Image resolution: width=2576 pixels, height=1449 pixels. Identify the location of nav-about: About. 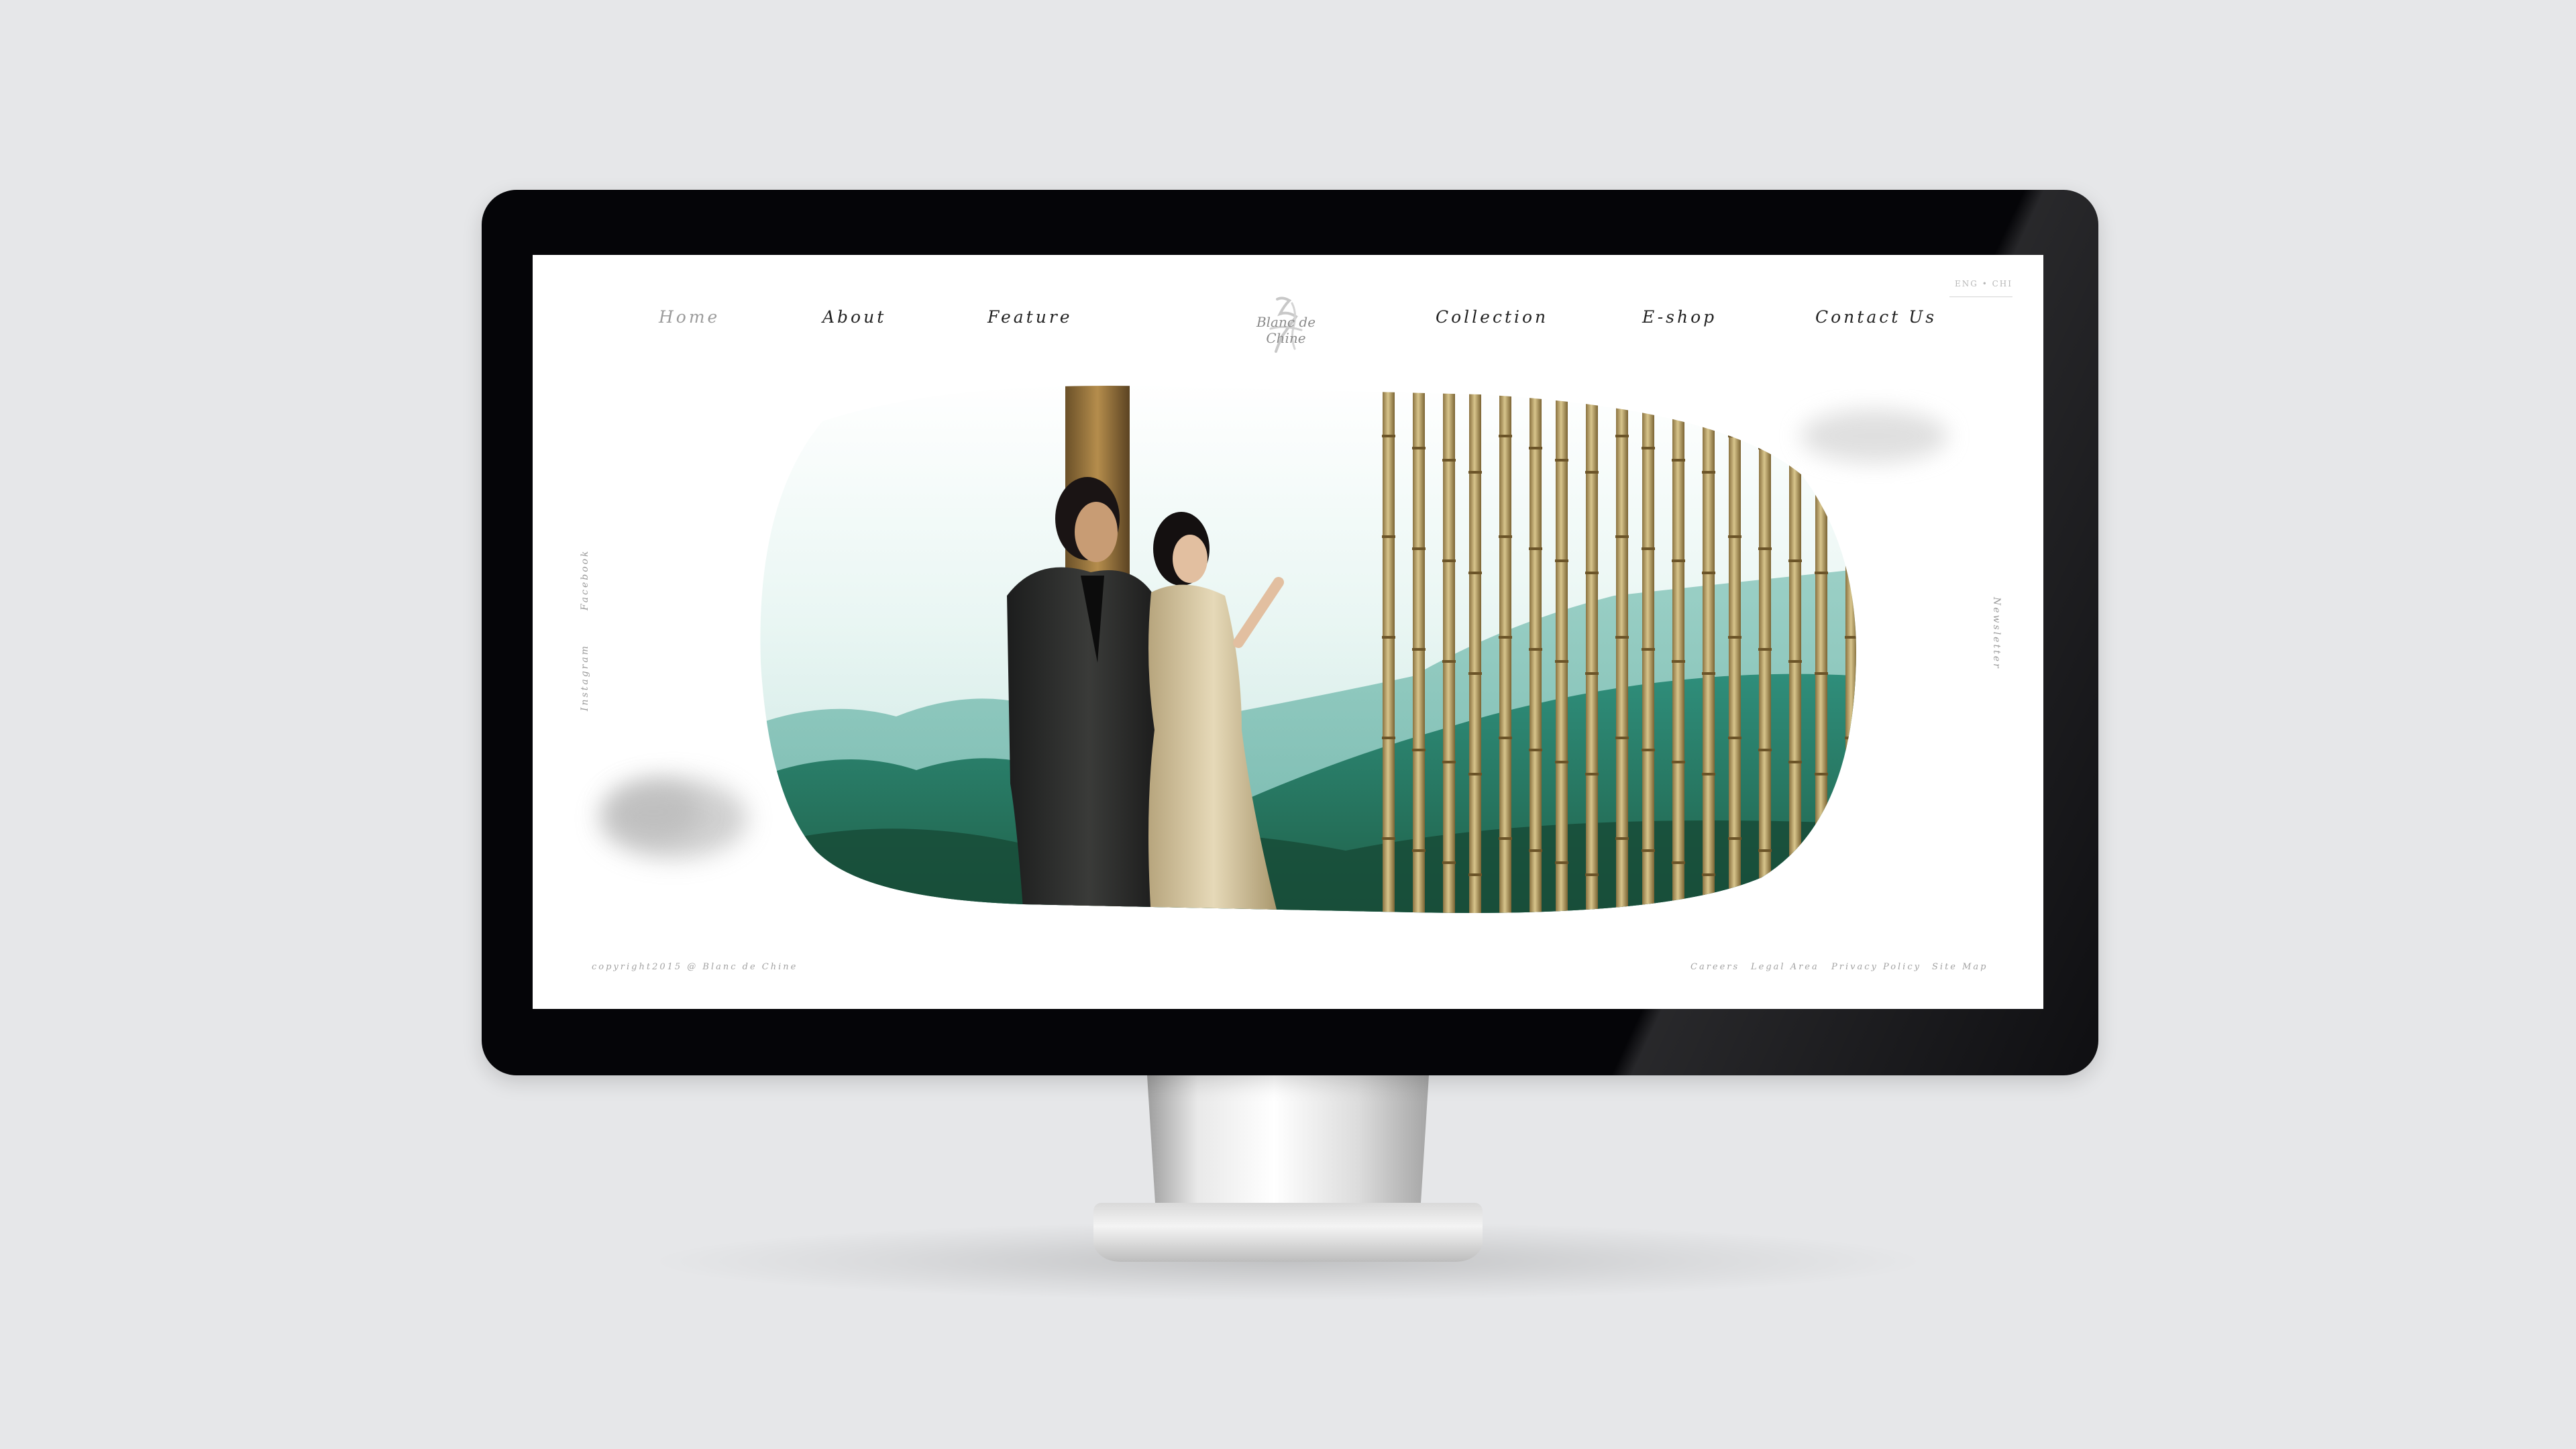
(854, 317).